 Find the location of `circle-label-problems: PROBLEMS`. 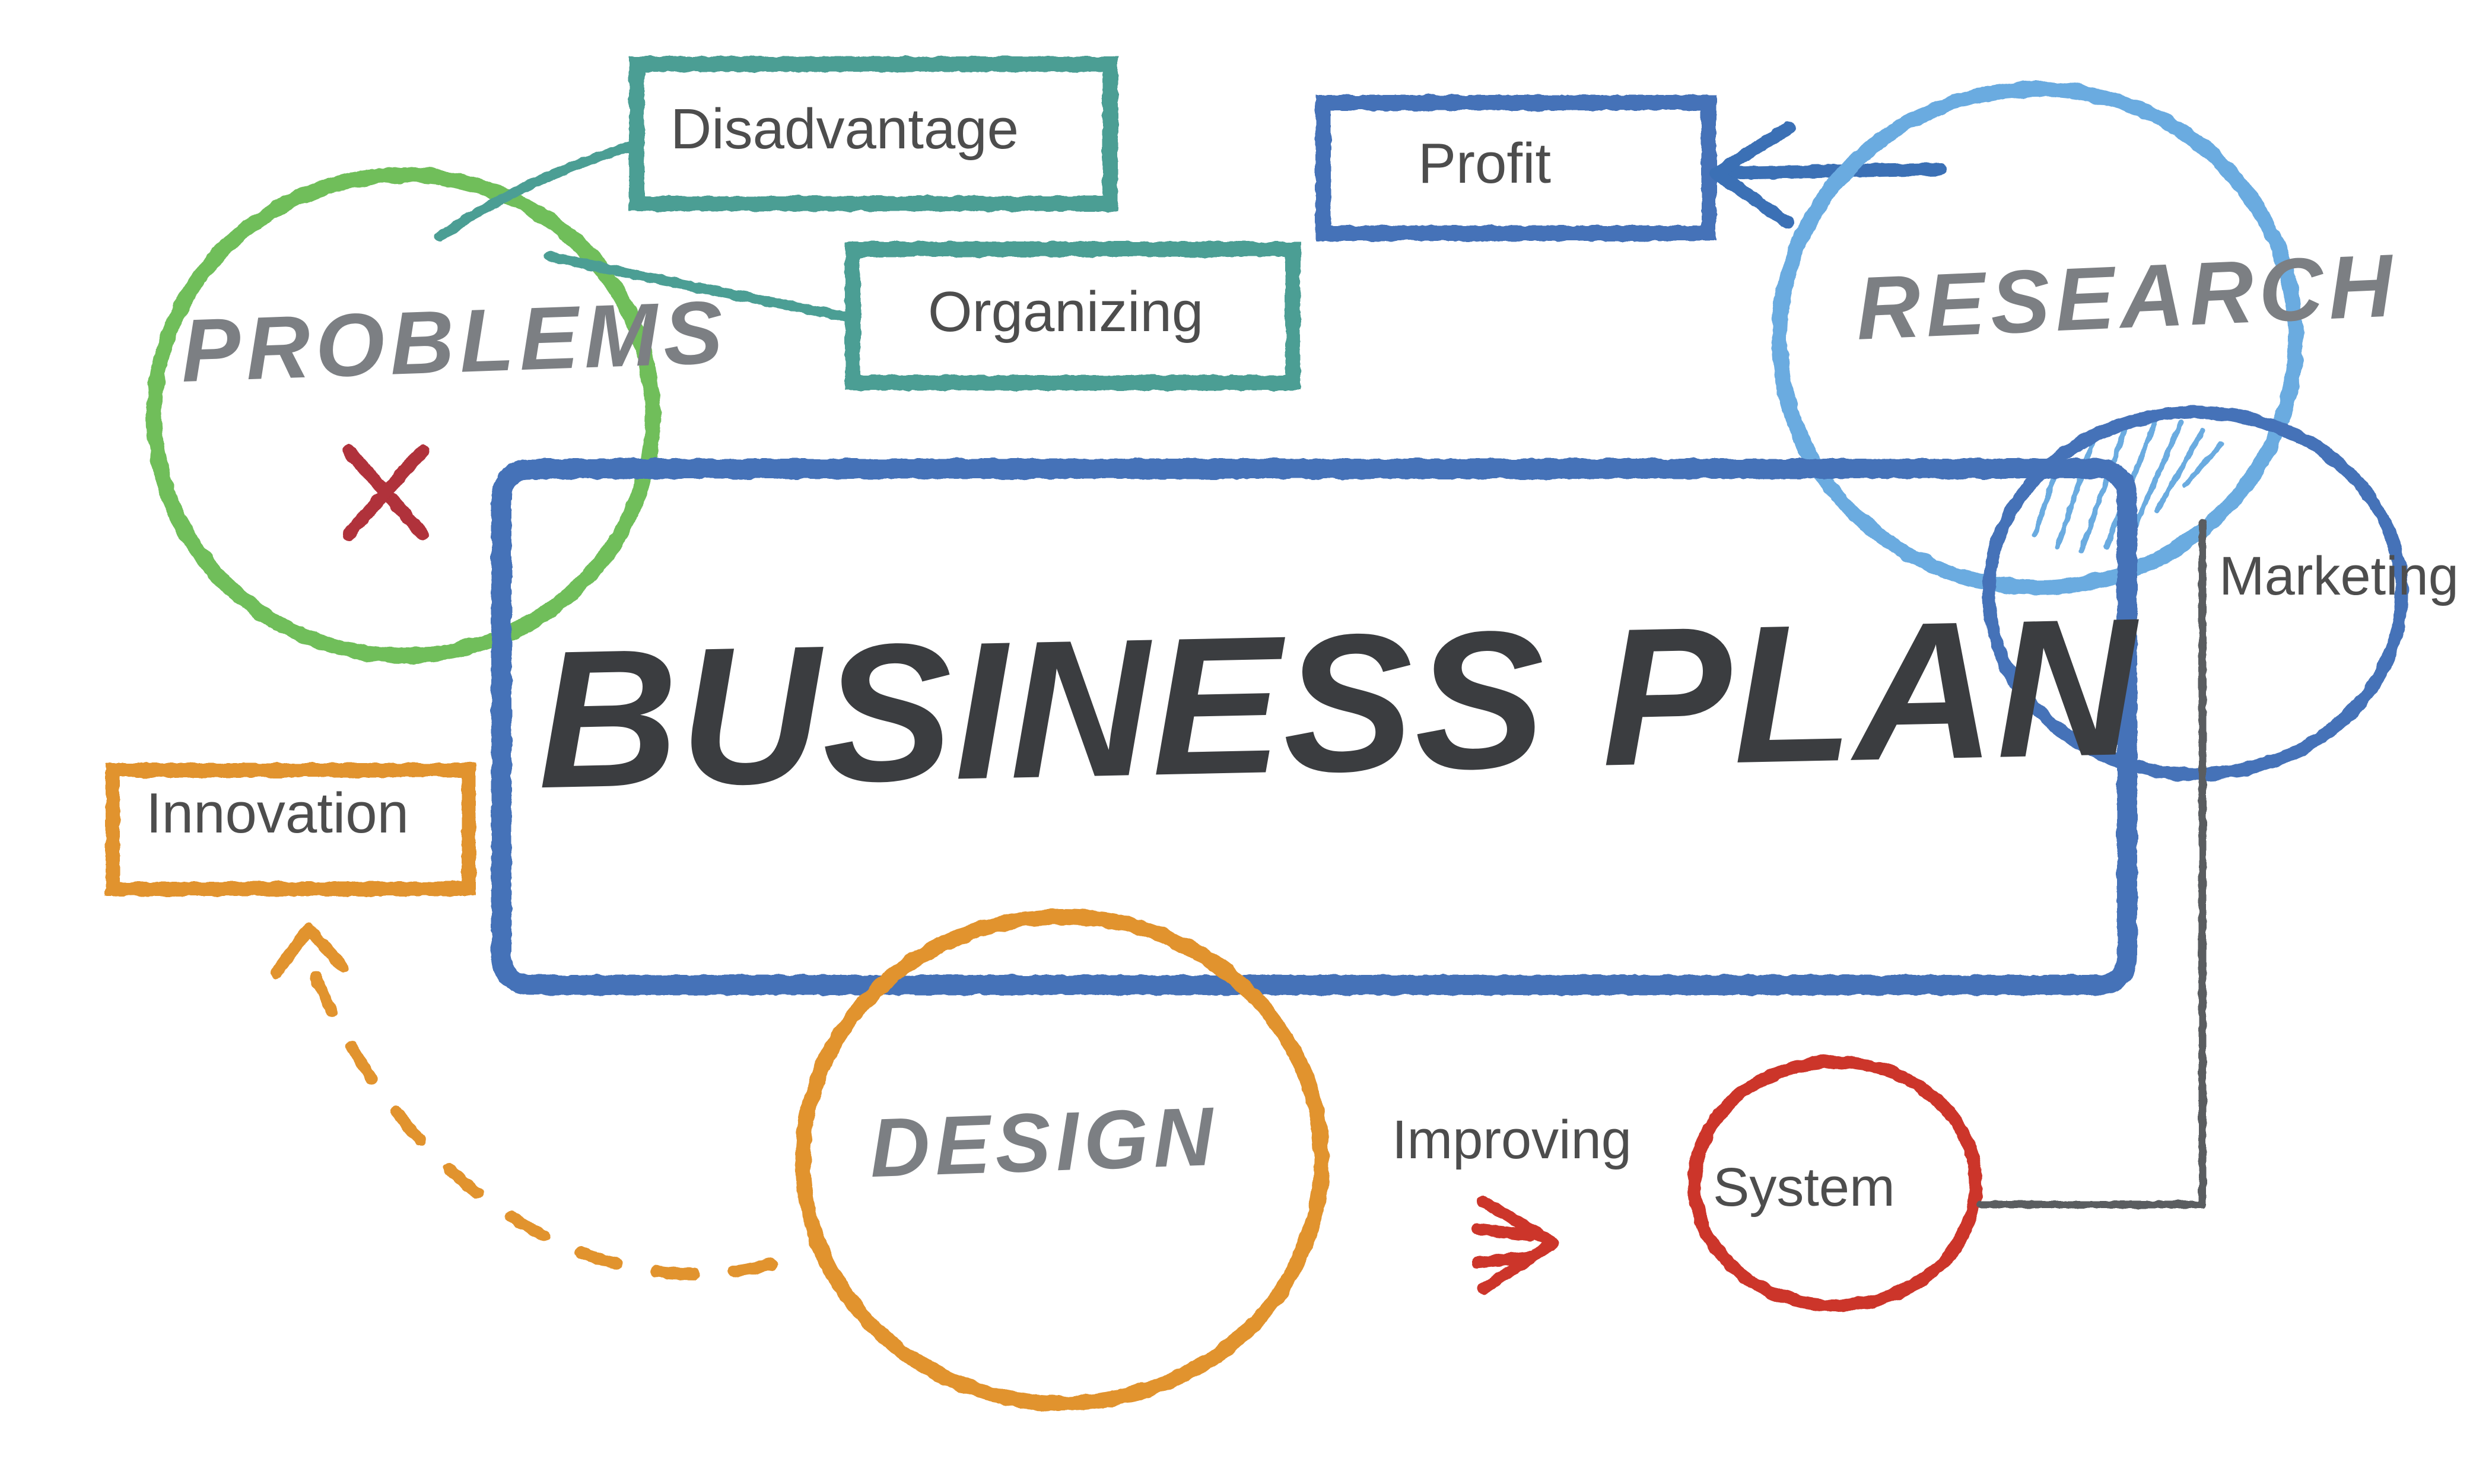

circle-label-problems: PROBLEMS is located at coordinates (454, 341).